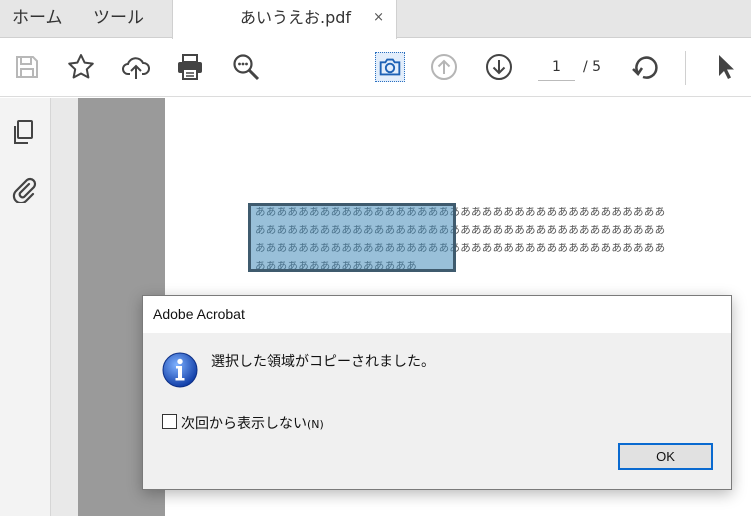 The height and width of the screenshot is (516, 751). I want to click on checkbox-label-text: 次回から表示しない, so click(244, 424).